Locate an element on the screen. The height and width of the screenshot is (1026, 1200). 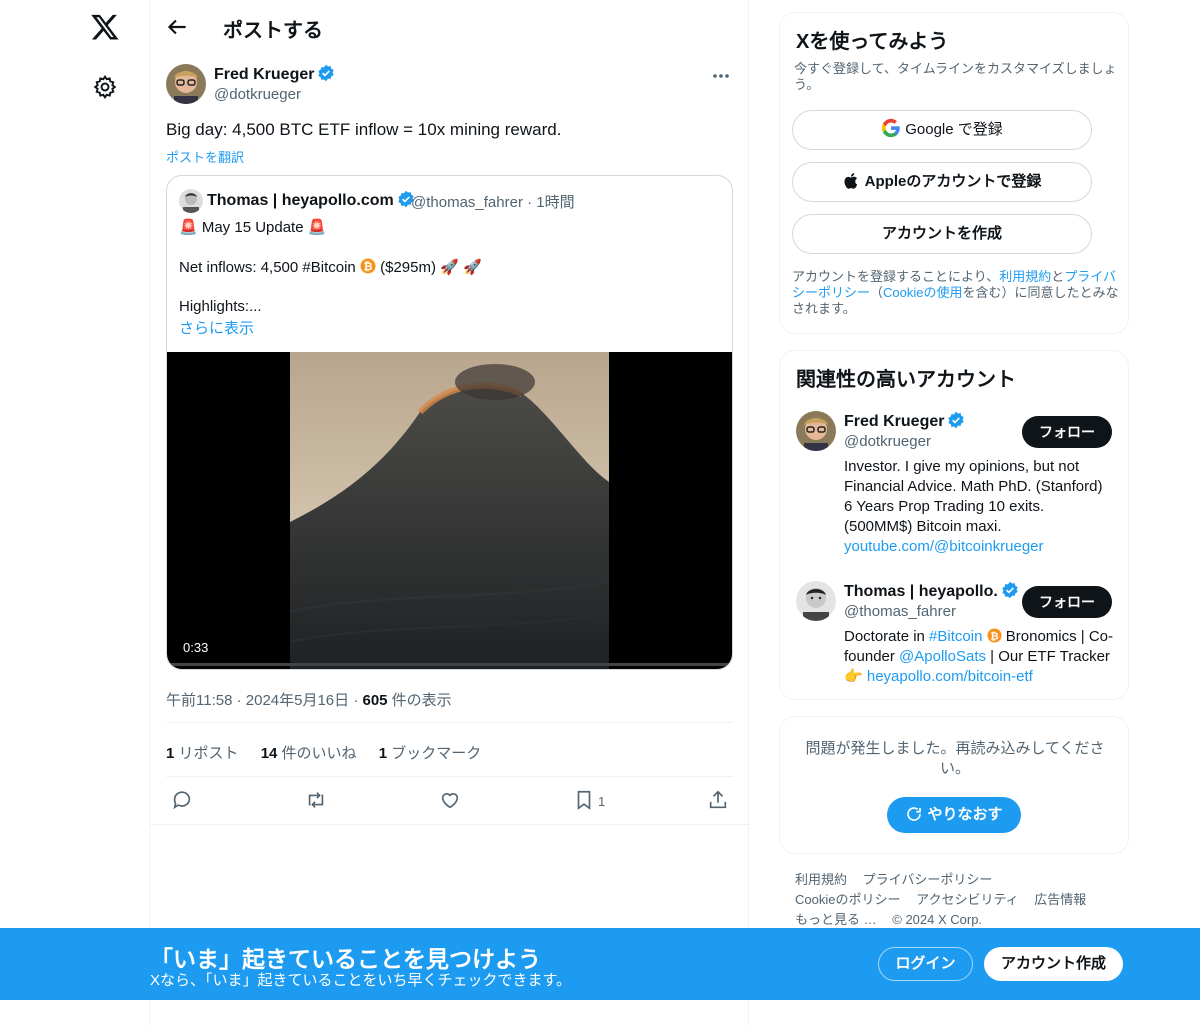
footer-link-accessibility: アクセシビリティ is located at coordinates (967, 899).